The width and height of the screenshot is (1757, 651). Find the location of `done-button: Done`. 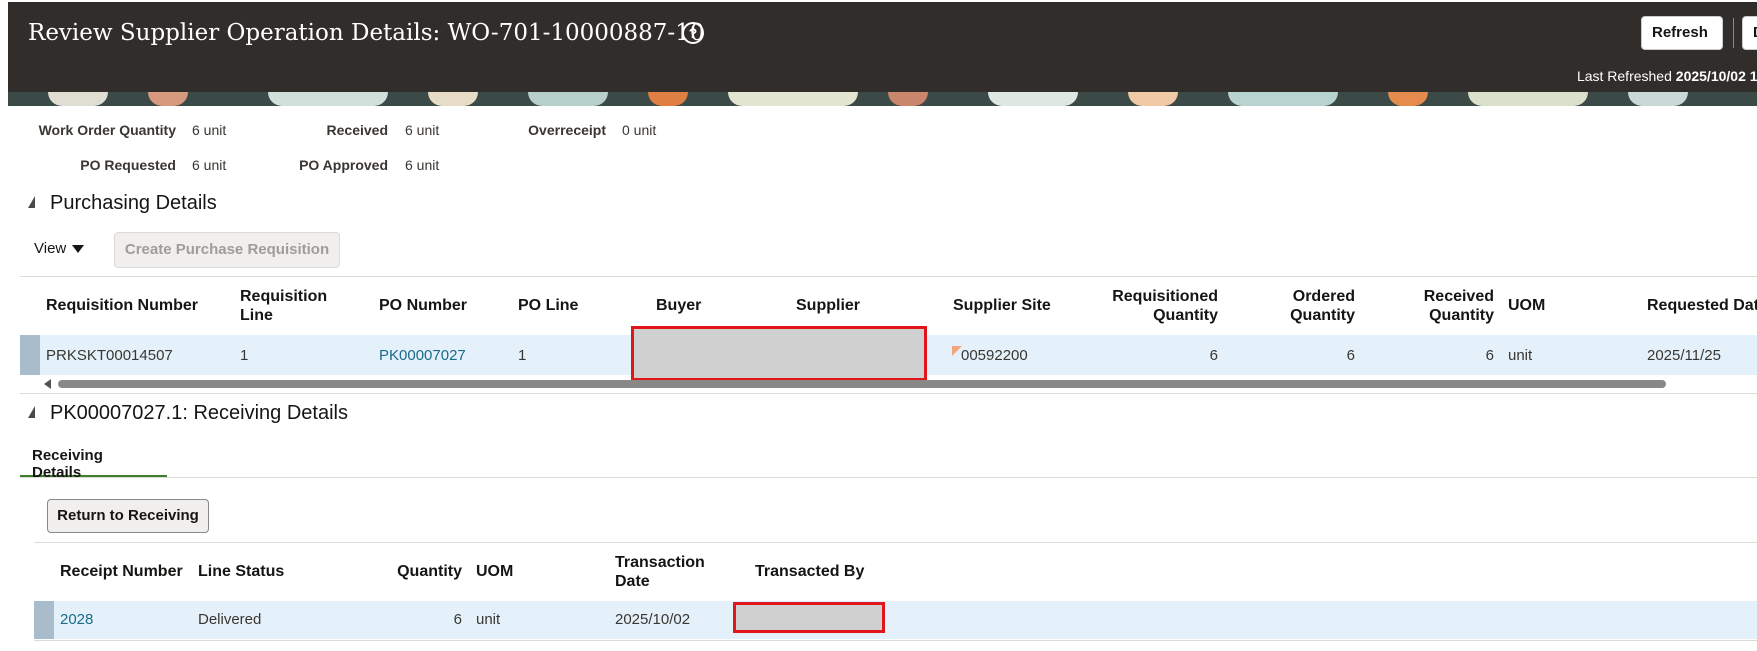

done-button: Done is located at coordinates (1749, 33).